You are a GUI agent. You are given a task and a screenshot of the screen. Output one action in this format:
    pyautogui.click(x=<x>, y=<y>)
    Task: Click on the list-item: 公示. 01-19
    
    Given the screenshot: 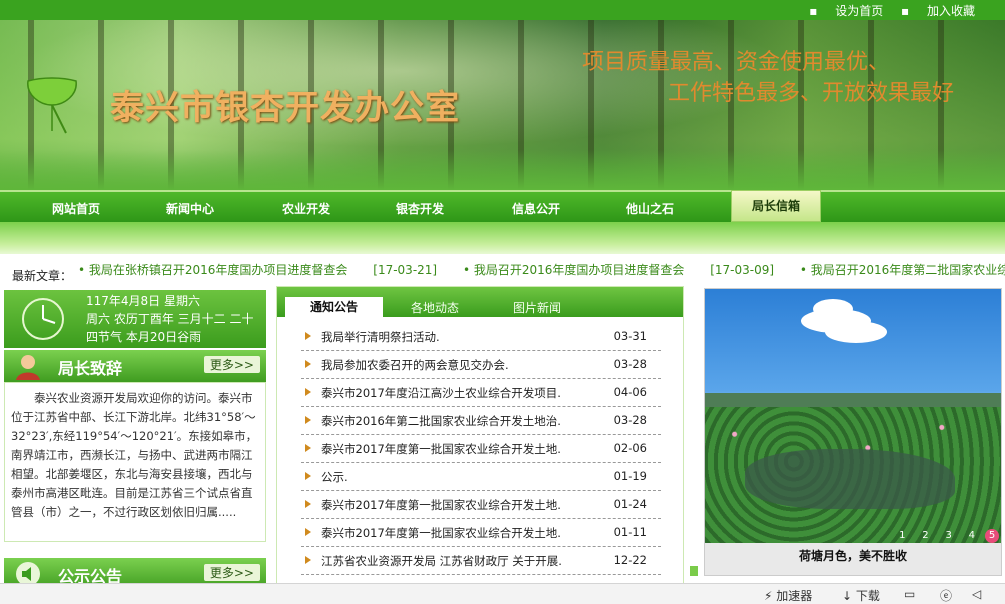 What is the action you would take?
    pyautogui.click(x=481, y=477)
    